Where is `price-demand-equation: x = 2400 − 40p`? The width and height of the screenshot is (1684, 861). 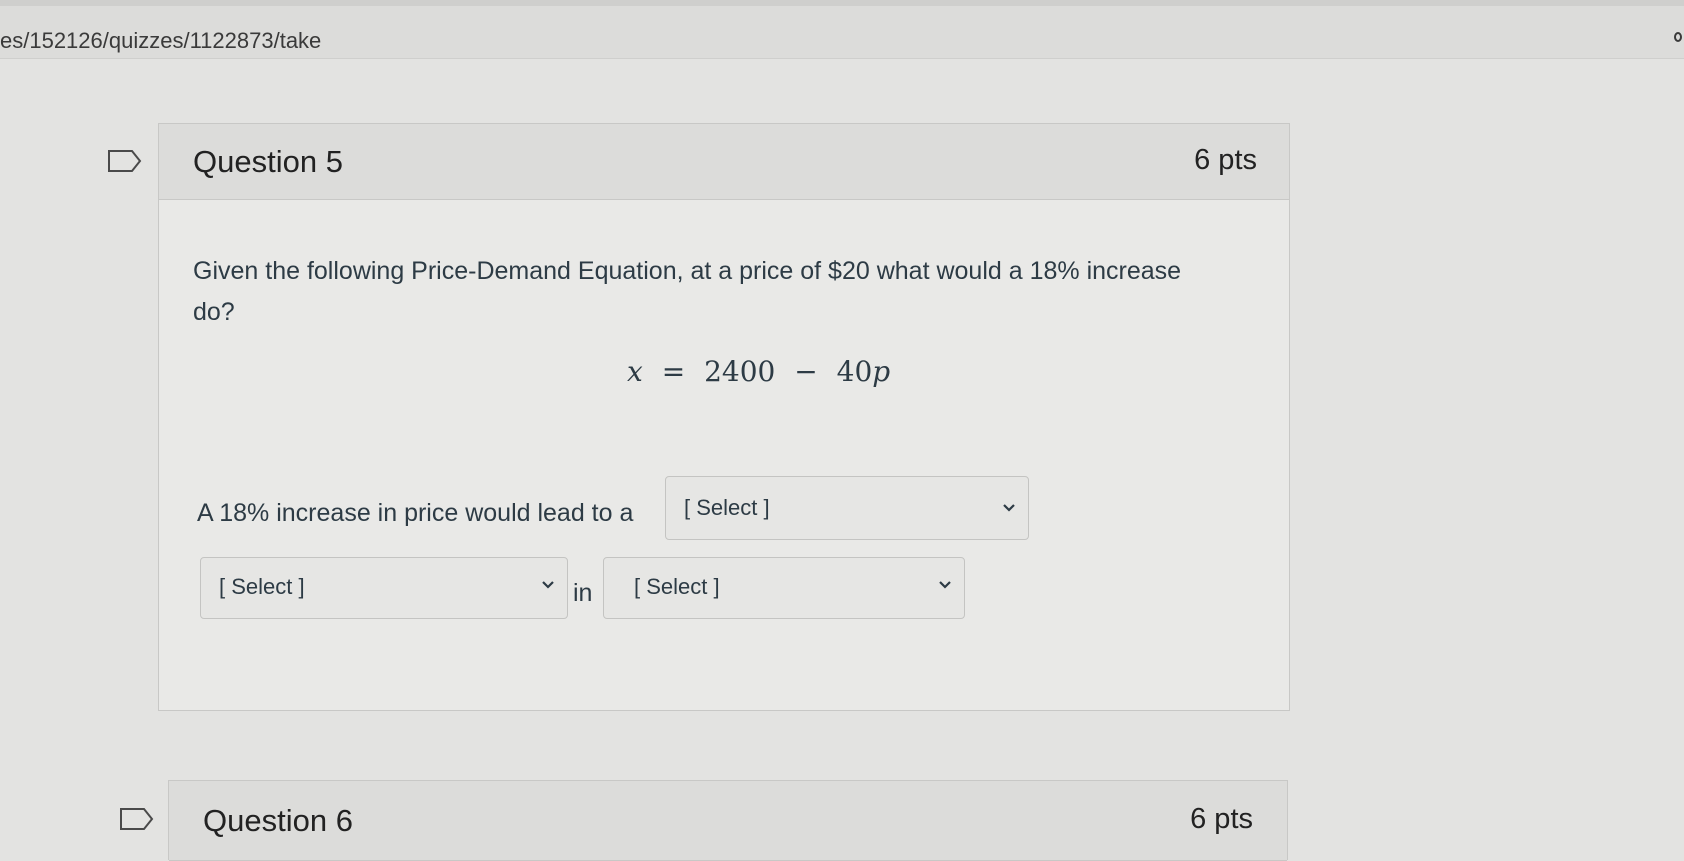
price-demand-equation: x = 2400 − 40p is located at coordinates (758, 371).